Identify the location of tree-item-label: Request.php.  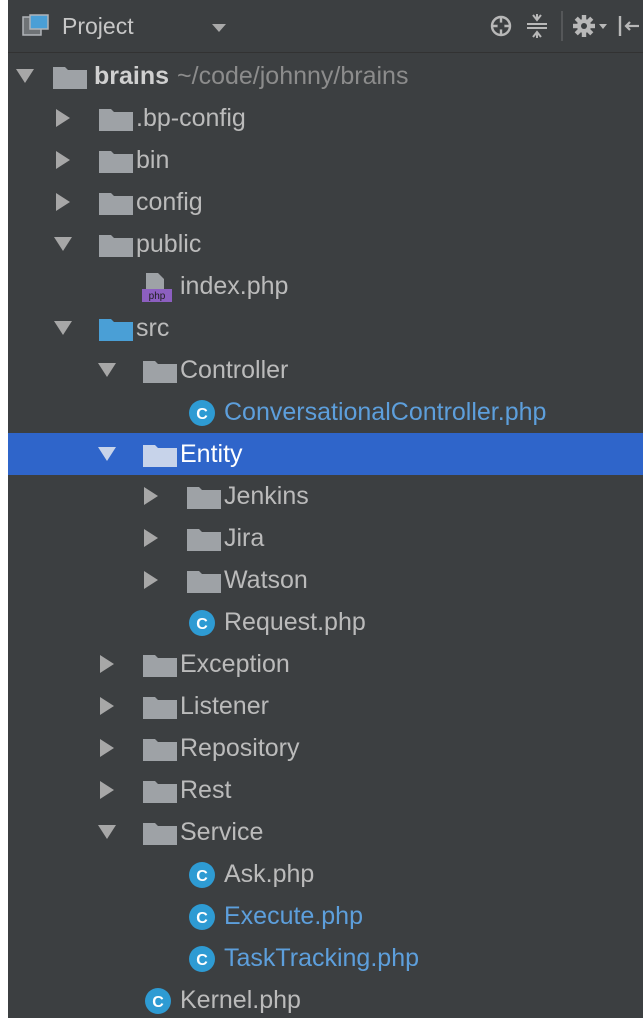
(295, 622).